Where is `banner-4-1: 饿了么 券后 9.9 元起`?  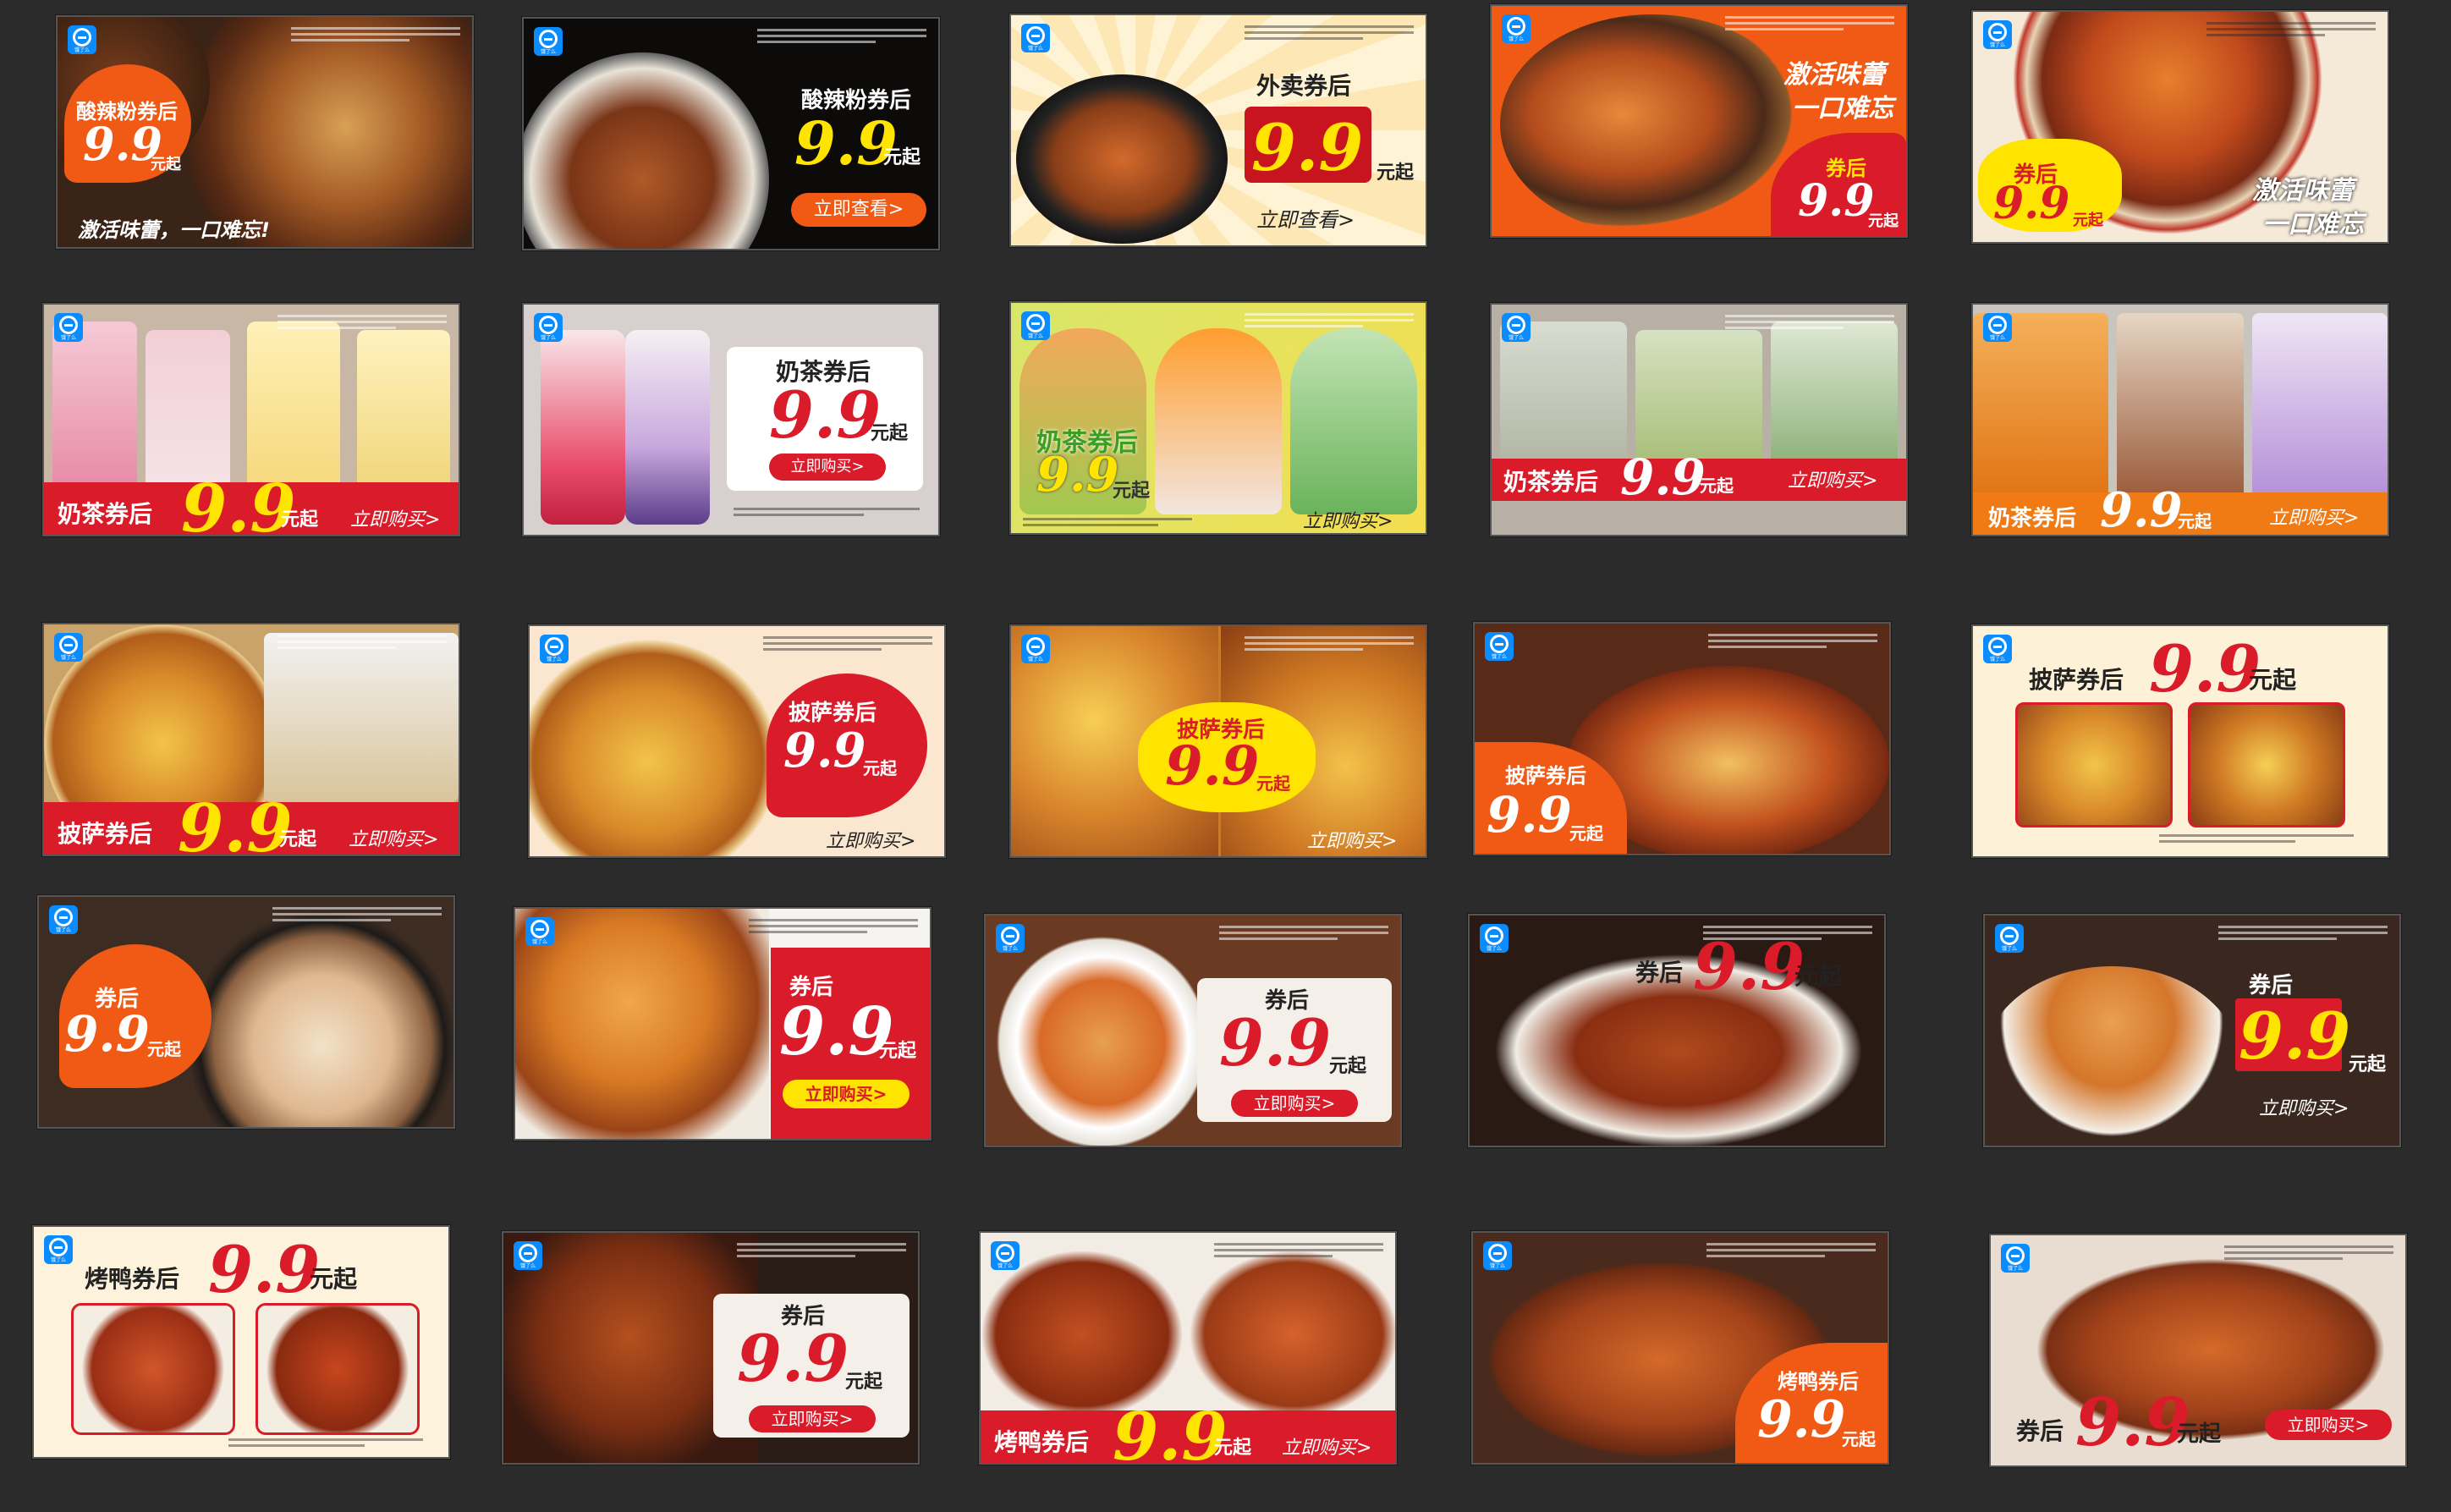
banner-4-1: 饿了么 券后 9.9 元起 is located at coordinates (246, 1012).